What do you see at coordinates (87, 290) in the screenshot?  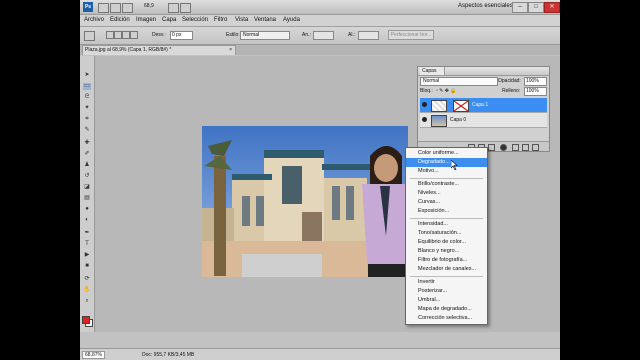 I see `hand-tool-icon: ✋` at bounding box center [87, 290].